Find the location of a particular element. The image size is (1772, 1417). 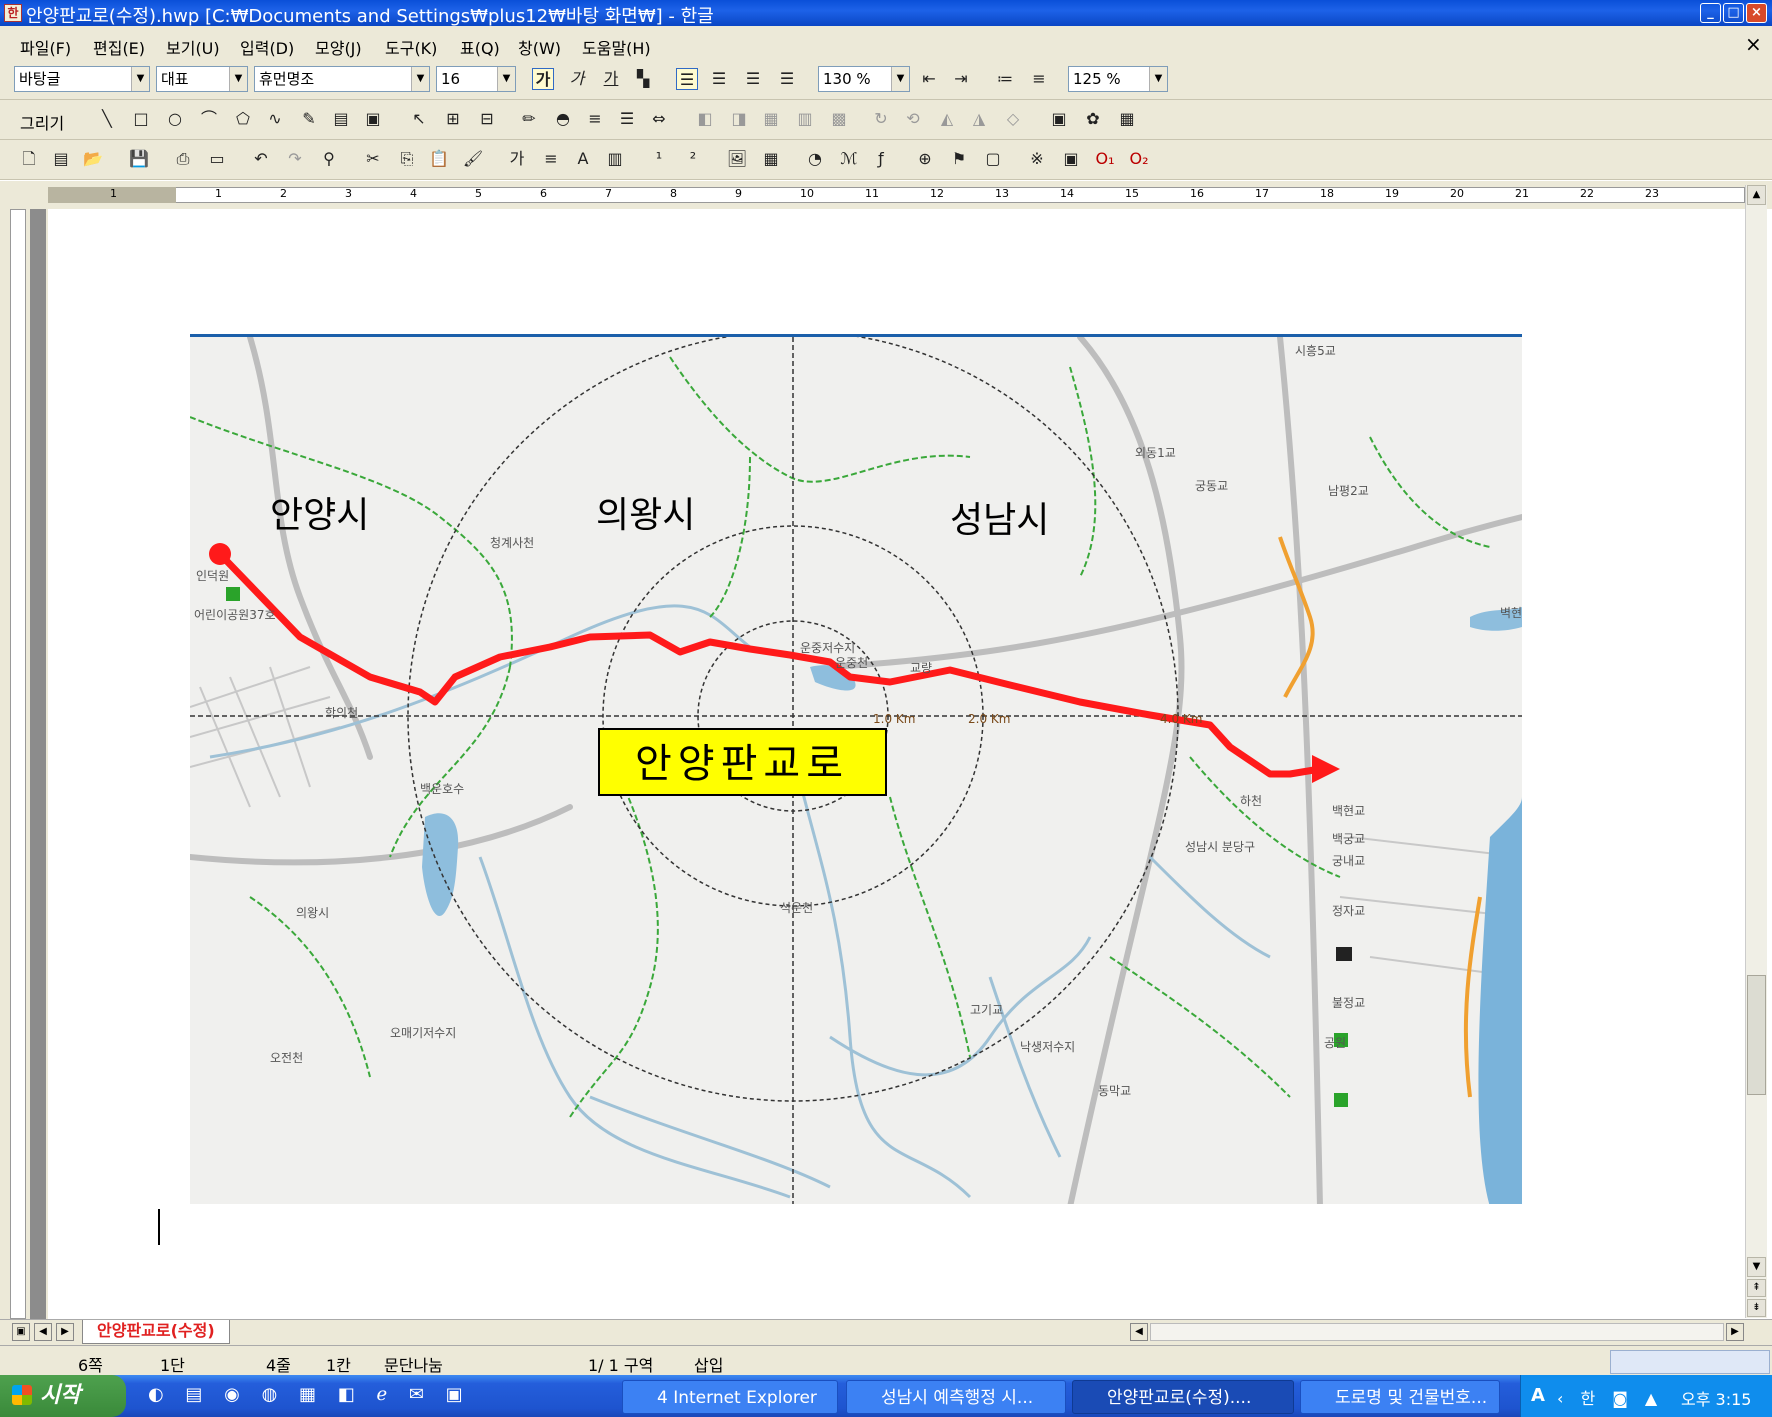

italic-button: 가 is located at coordinates (577, 79).